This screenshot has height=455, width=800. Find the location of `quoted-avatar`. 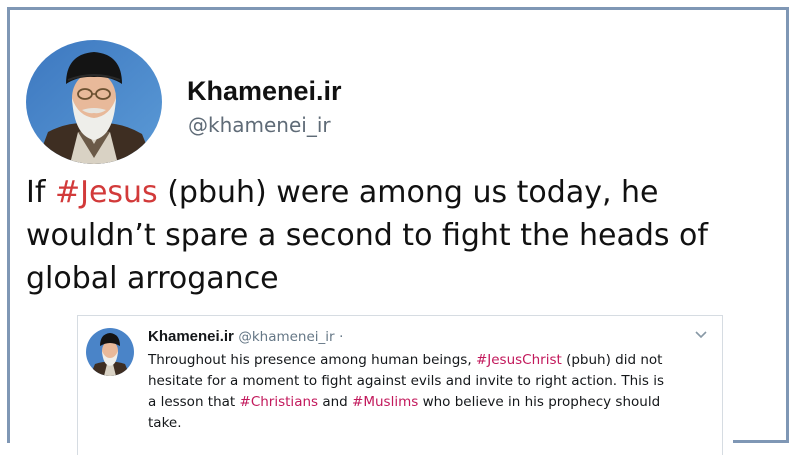

quoted-avatar is located at coordinates (110, 352).